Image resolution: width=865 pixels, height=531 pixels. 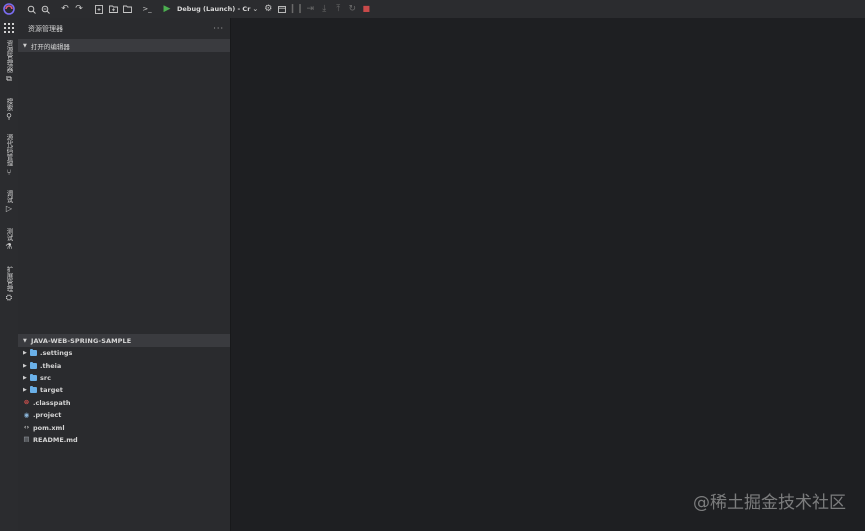 I want to click on debug-config-select: Debug (Launch) - Cr ⌄, so click(x=217, y=9).